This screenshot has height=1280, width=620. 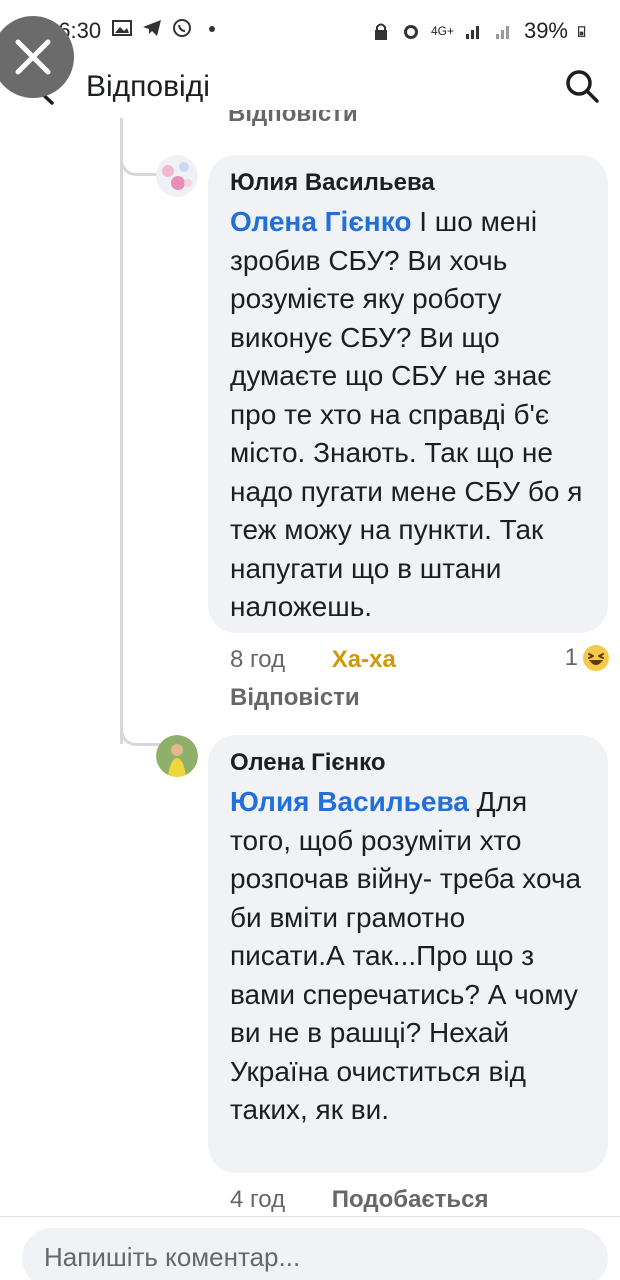 What do you see at coordinates (182, 28) in the screenshot?
I see `viber-icon` at bounding box center [182, 28].